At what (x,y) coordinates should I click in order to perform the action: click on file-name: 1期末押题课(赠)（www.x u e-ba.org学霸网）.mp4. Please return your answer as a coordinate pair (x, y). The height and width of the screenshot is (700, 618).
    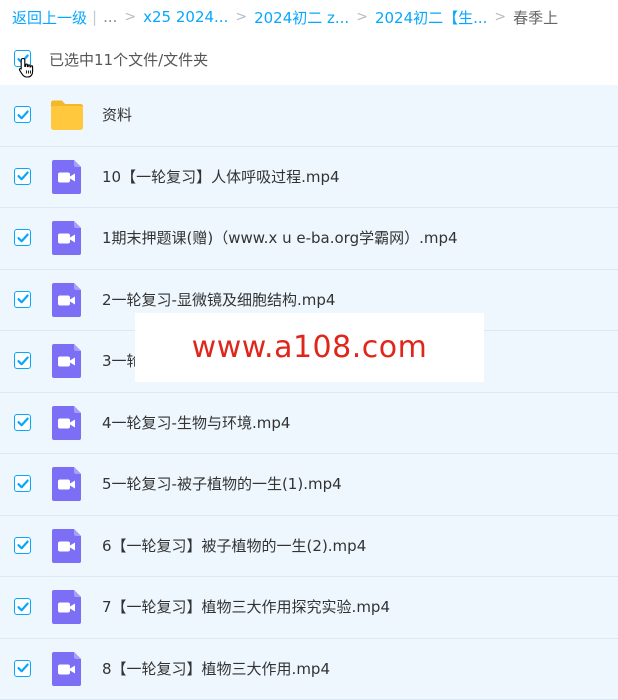
    Looking at the image, I should click on (280, 237).